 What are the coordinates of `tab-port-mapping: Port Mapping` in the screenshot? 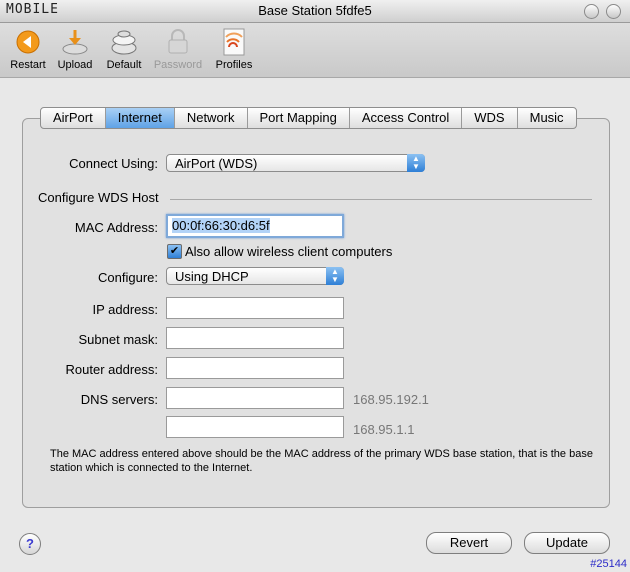 It's located at (299, 118).